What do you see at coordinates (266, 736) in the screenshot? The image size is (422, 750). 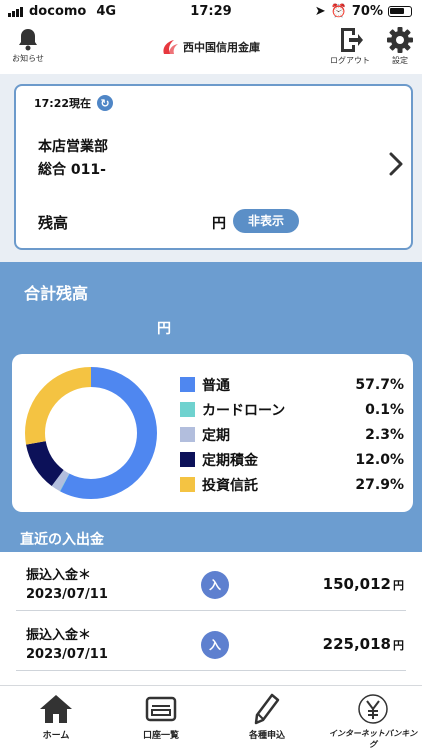 I see `nav-applications-label: 各種申込` at bounding box center [266, 736].